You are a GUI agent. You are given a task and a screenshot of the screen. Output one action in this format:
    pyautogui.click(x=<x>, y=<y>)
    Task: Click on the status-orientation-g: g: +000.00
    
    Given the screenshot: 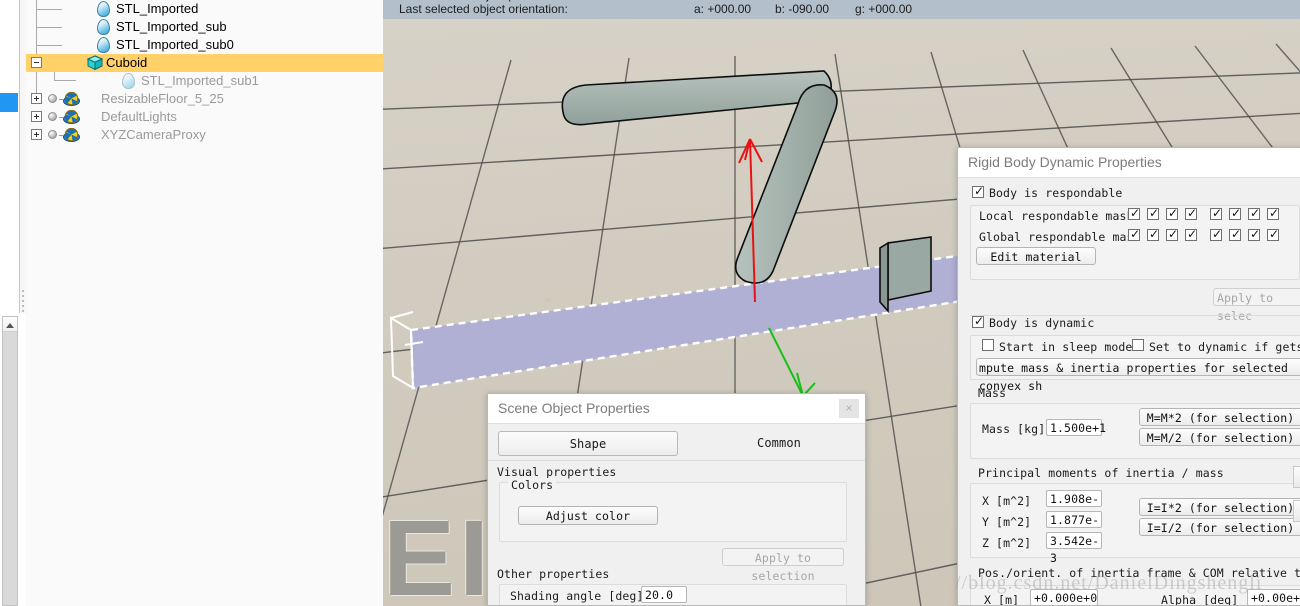 What is the action you would take?
    pyautogui.click(x=884, y=9)
    